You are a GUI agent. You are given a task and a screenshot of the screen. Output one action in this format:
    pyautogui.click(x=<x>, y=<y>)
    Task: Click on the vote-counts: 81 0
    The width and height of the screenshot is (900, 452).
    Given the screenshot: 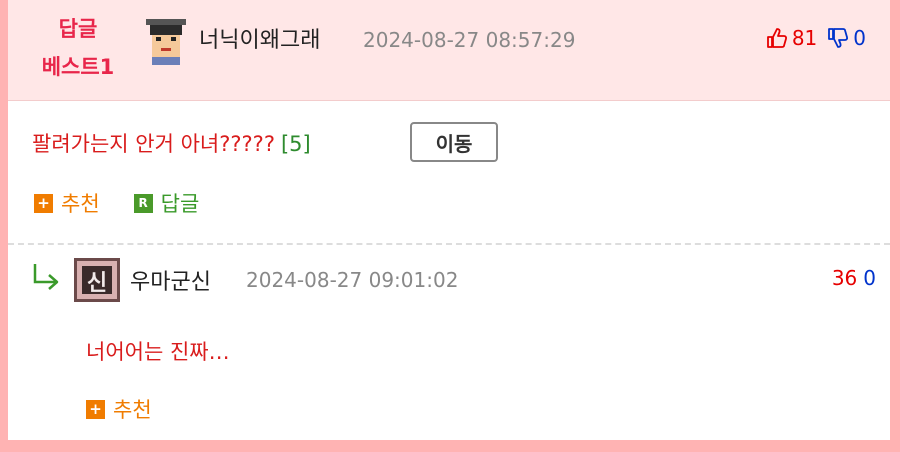 What is the action you would take?
    pyautogui.click(x=816, y=38)
    